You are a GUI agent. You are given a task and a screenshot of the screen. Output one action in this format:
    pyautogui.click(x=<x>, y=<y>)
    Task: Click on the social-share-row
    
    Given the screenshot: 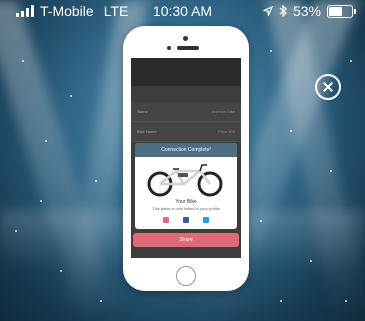 What is the action you would take?
    pyautogui.click(x=186, y=220)
    